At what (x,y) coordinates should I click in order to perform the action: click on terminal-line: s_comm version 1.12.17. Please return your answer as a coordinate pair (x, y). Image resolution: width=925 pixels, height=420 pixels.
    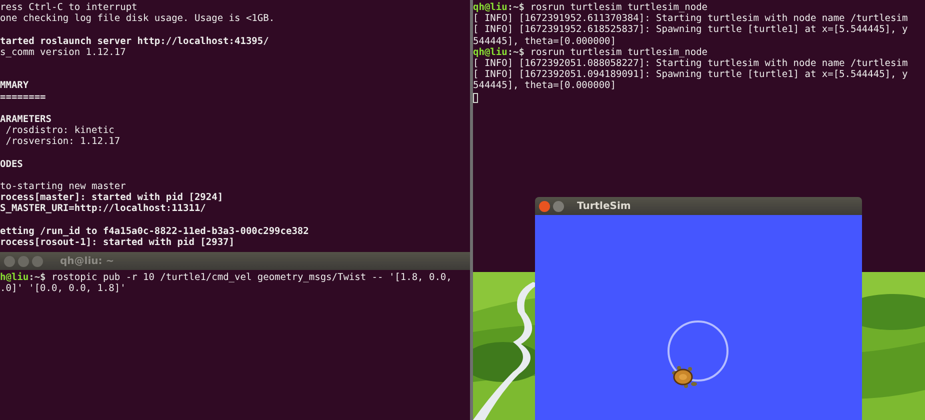
    Looking at the image, I should click on (63, 52).